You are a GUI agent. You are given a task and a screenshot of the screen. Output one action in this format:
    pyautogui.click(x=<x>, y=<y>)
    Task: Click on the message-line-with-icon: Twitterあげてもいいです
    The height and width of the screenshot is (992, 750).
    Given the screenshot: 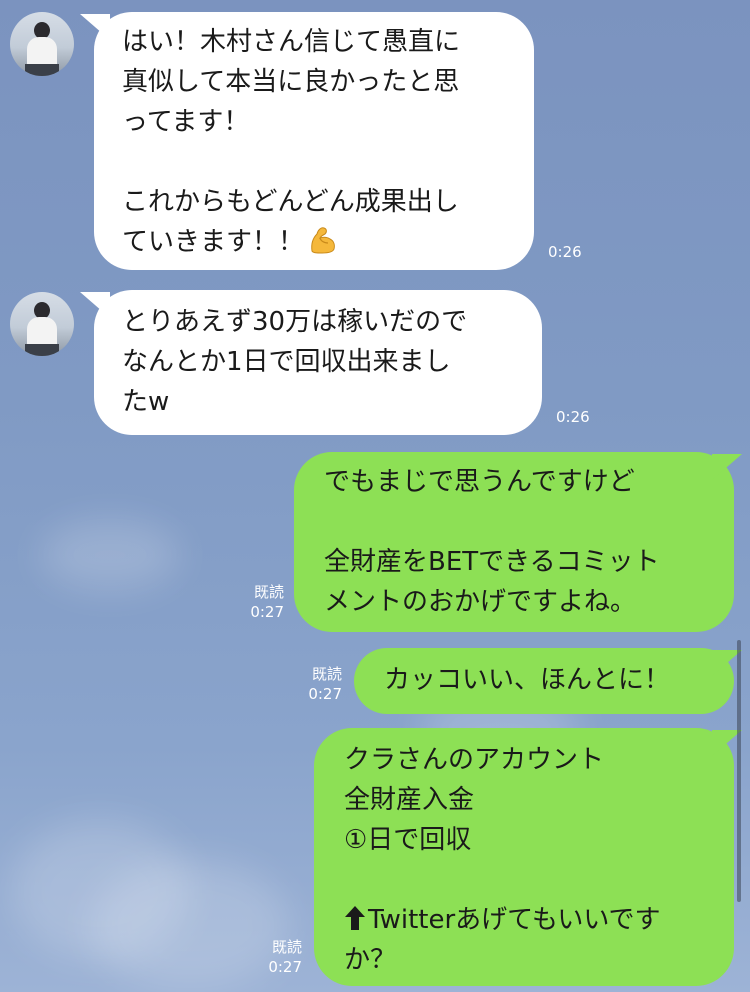 What is the action you would take?
    pyautogui.click(x=539, y=920)
    